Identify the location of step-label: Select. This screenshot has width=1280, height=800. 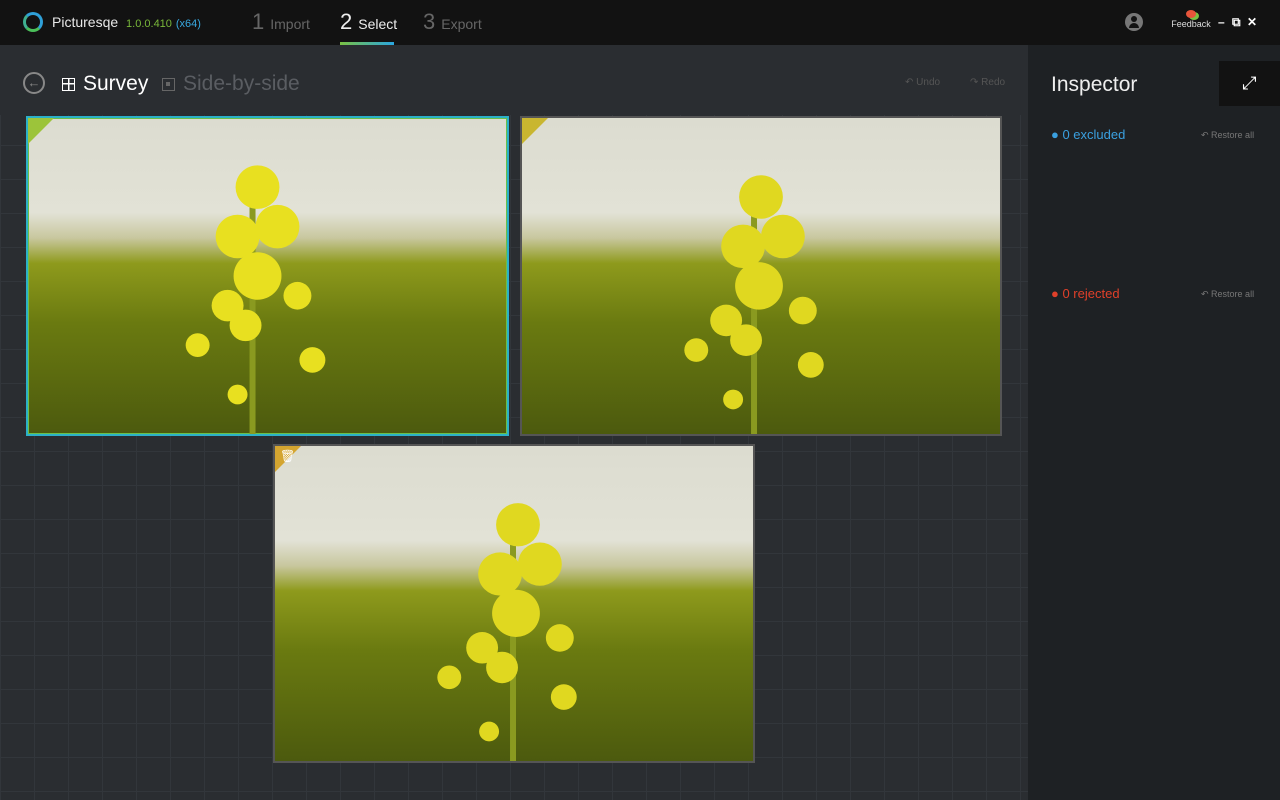
(378, 24).